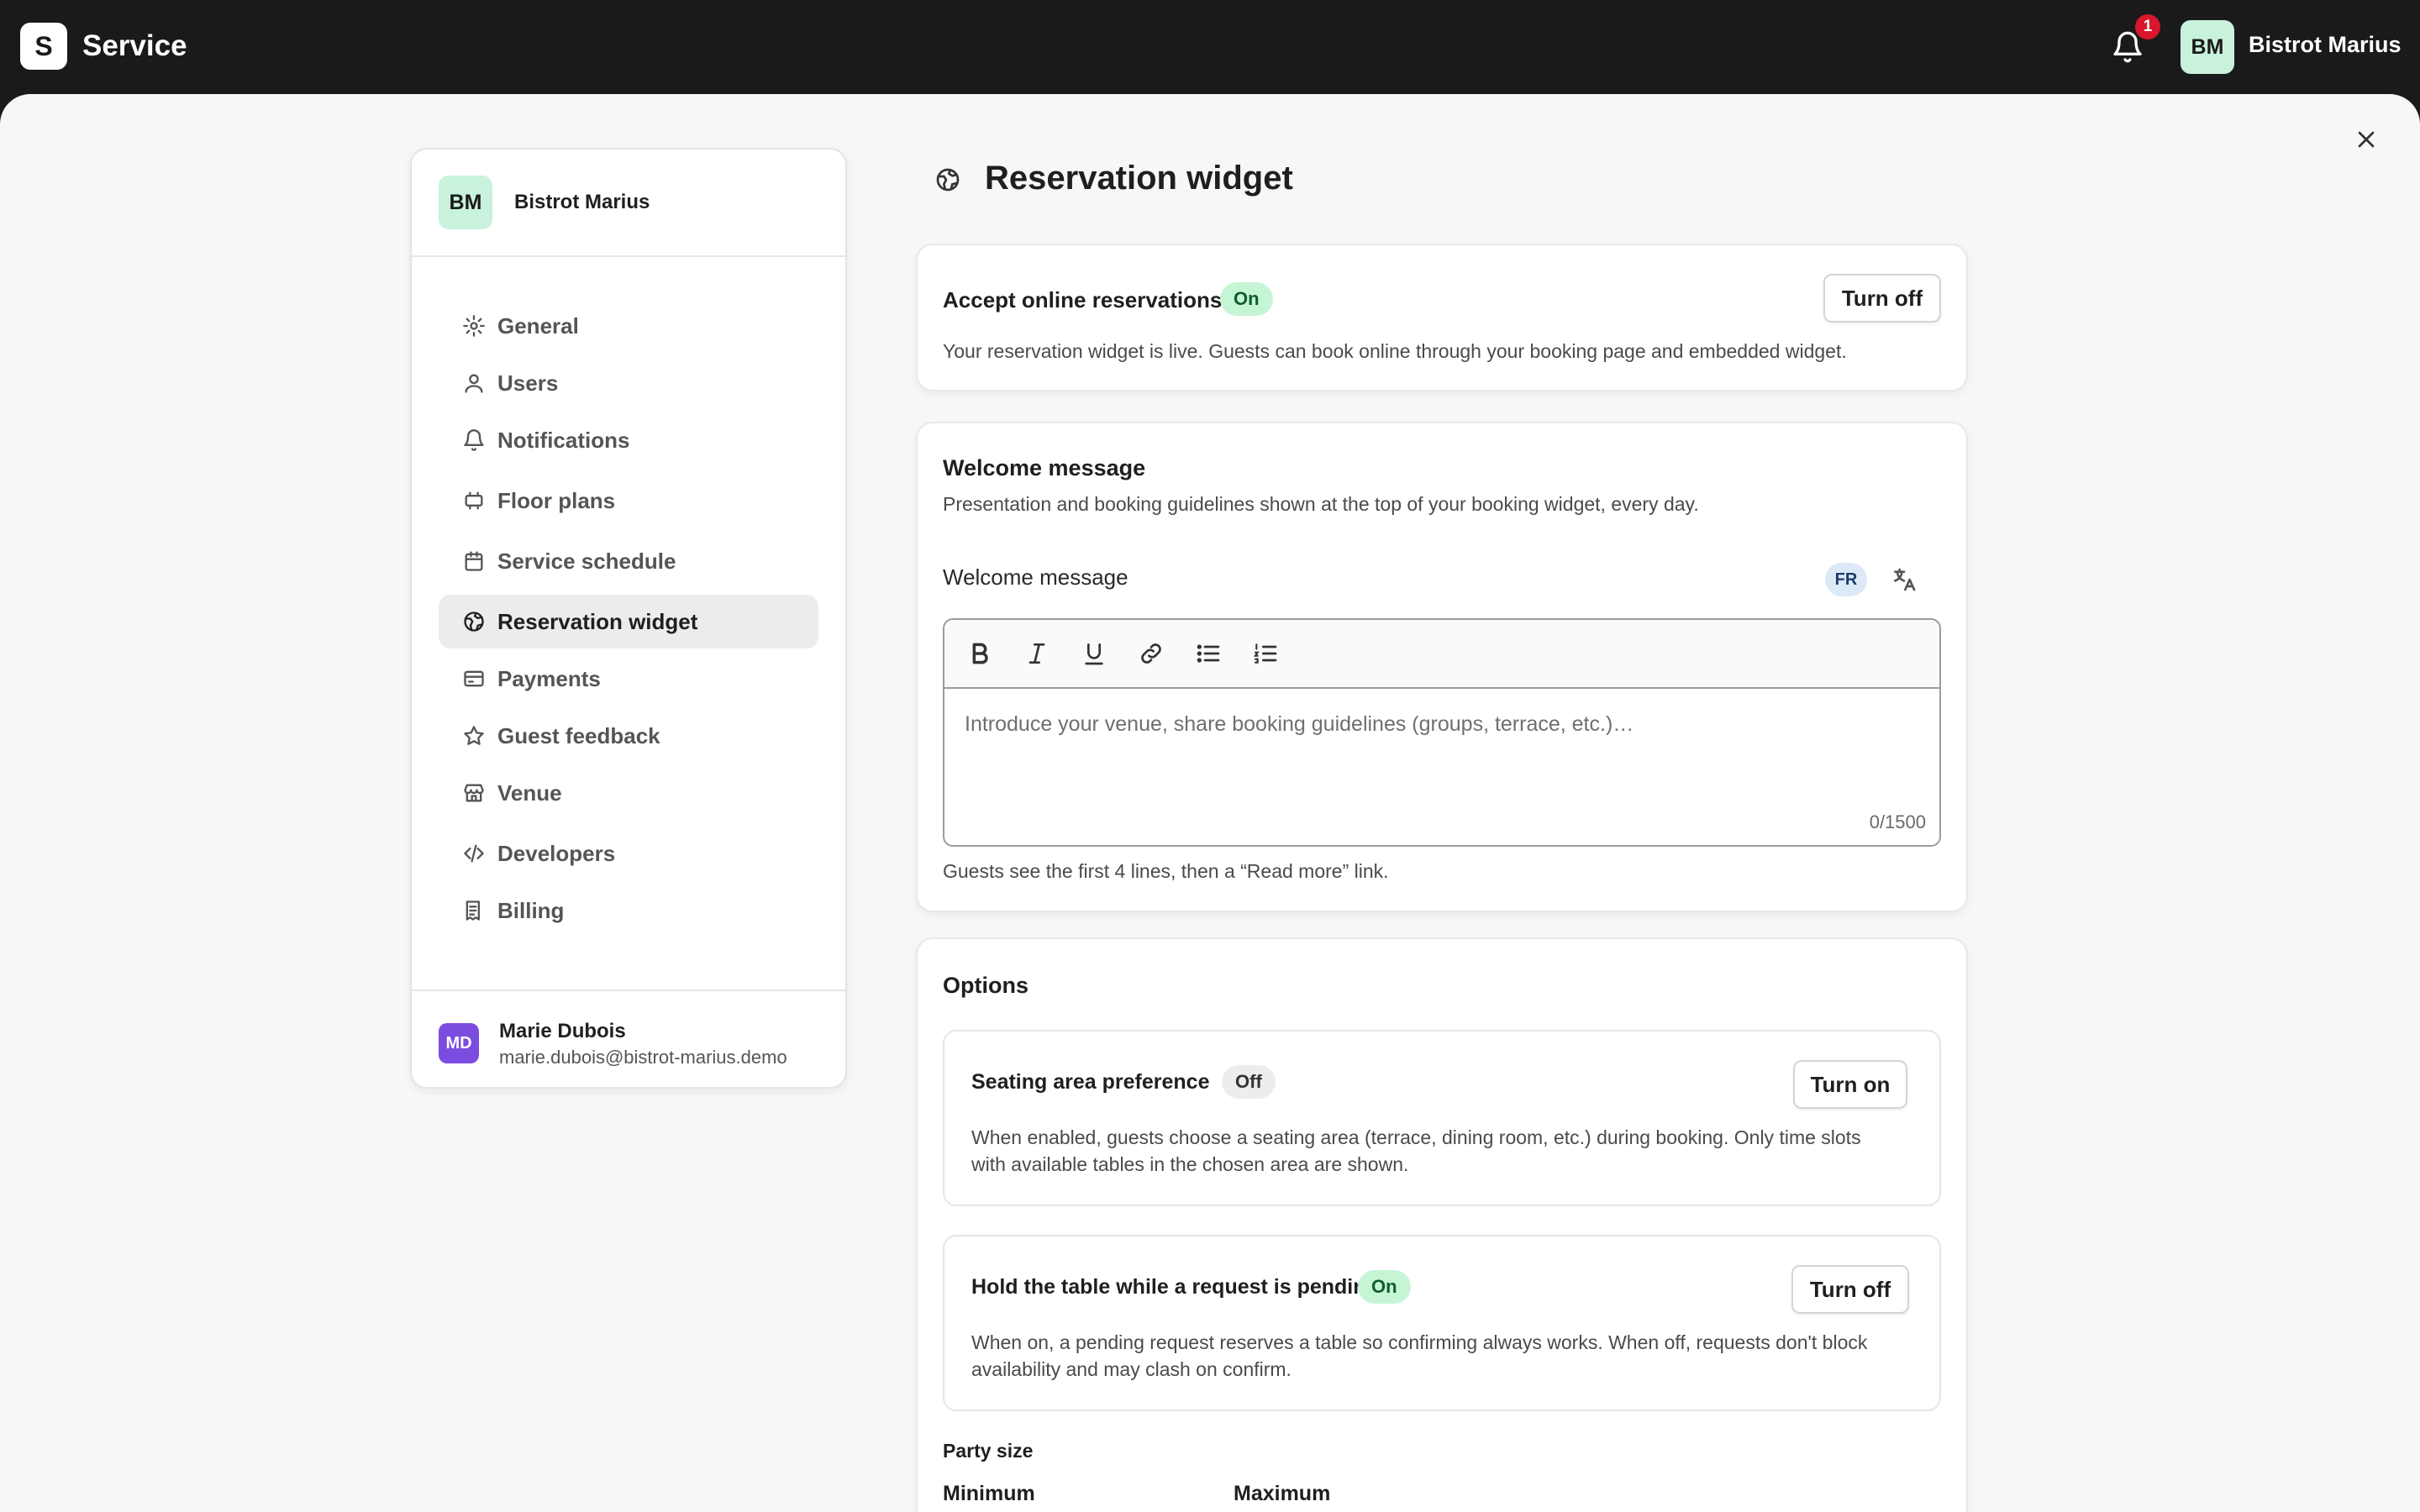 This screenshot has width=2420, height=1512. I want to click on options-title: Options, so click(986, 985).